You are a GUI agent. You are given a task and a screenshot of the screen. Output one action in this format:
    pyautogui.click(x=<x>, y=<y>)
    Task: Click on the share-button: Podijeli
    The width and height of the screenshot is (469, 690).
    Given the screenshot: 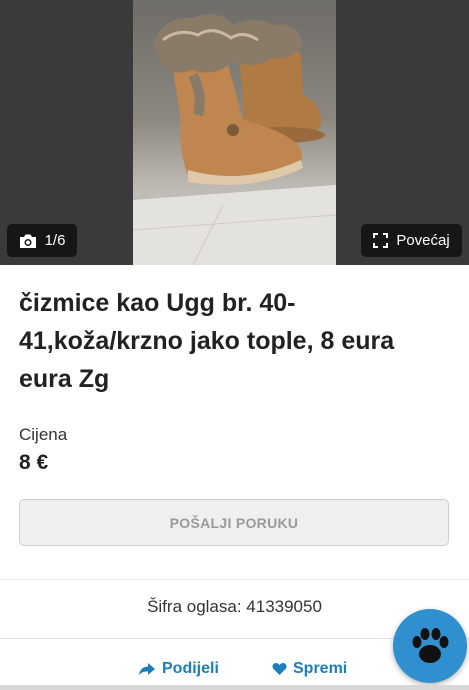 What is the action you would take?
    pyautogui.click(x=178, y=669)
    